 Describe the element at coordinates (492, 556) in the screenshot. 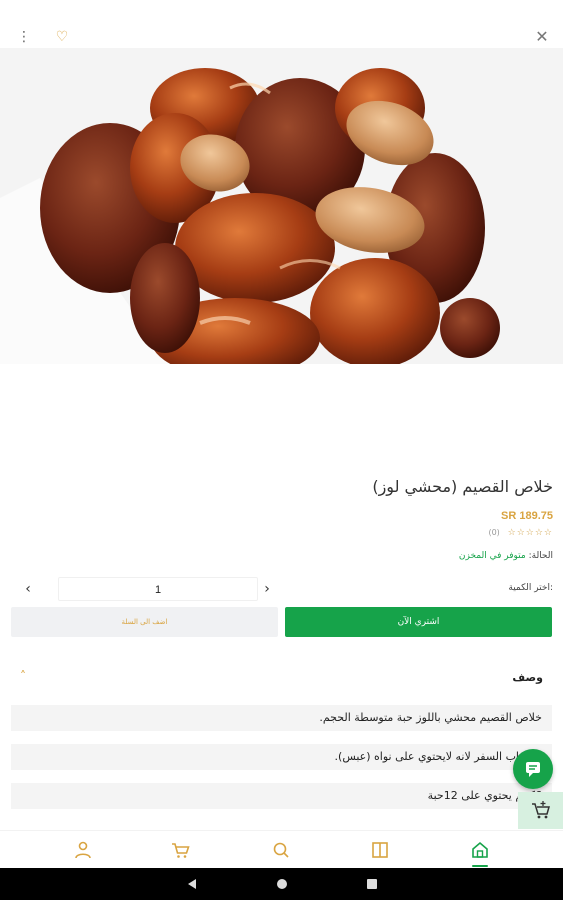

I see `stock-value: متوفر في المخزن` at that location.